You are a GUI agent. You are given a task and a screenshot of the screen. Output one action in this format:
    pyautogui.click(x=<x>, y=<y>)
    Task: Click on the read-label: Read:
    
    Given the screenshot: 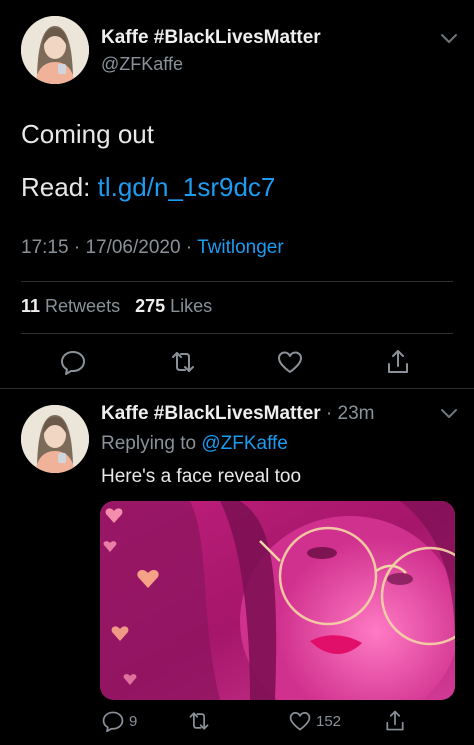 What is the action you would take?
    pyautogui.click(x=59, y=187)
    